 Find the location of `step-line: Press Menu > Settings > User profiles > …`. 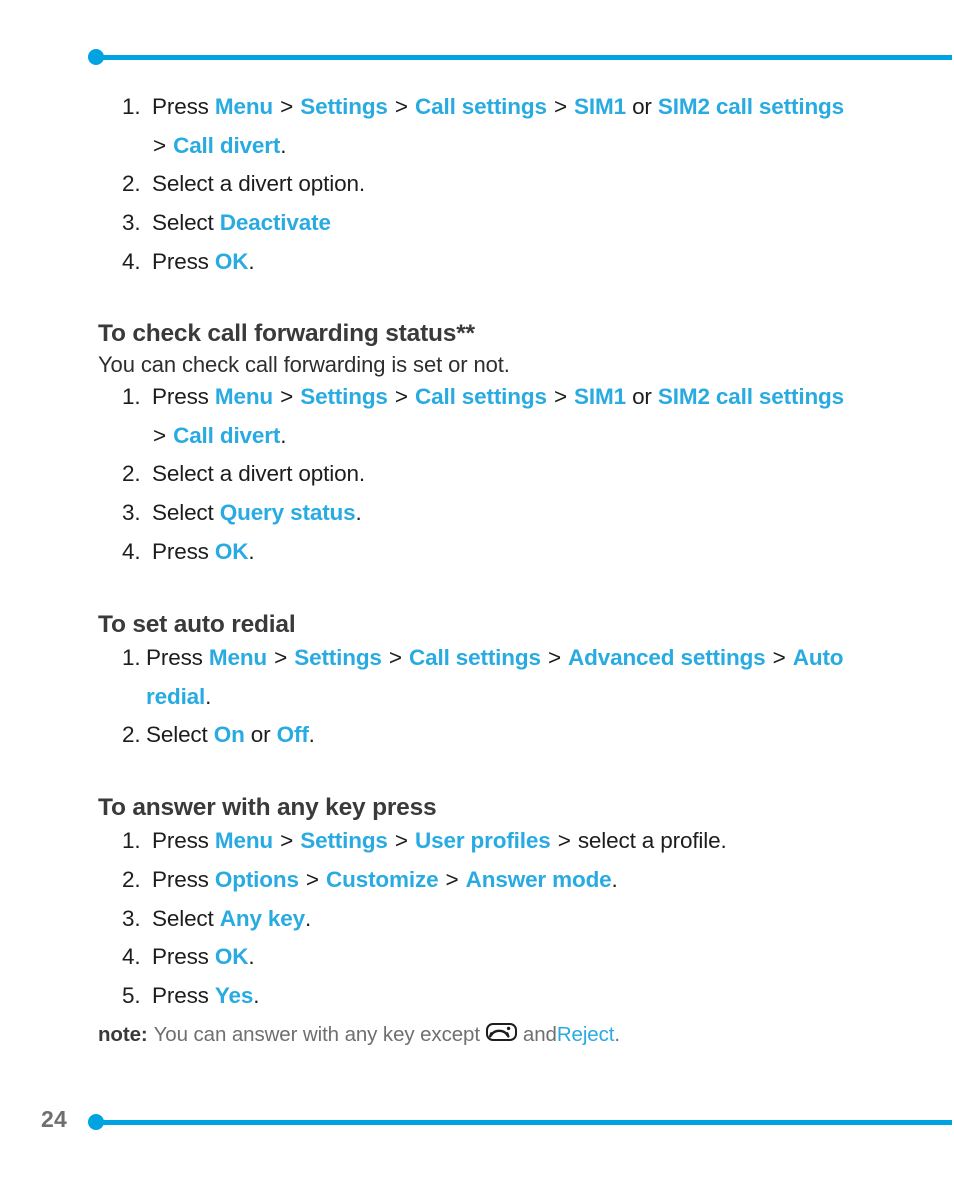

step-line: Press Menu > Settings > User profiles > … is located at coordinates (439, 840).